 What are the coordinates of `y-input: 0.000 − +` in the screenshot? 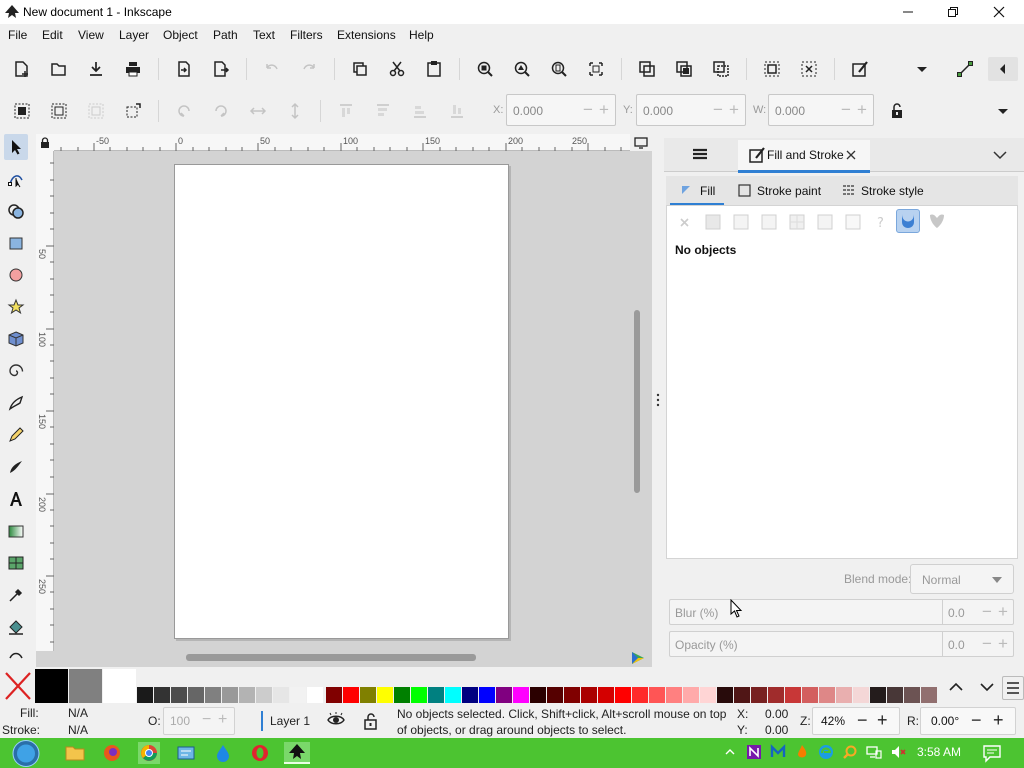 It's located at (691, 110).